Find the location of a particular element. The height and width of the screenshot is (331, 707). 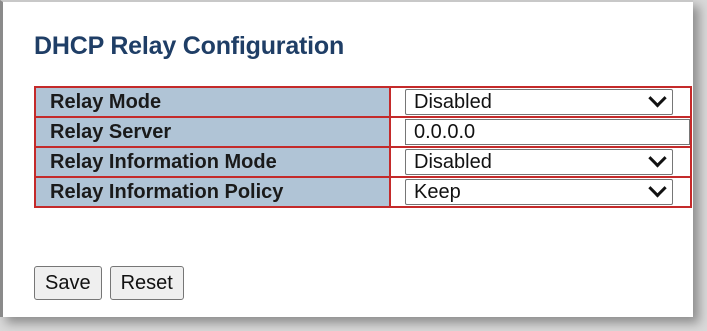

relay-information-mode-label: Relay Information Mode is located at coordinates (212, 162).